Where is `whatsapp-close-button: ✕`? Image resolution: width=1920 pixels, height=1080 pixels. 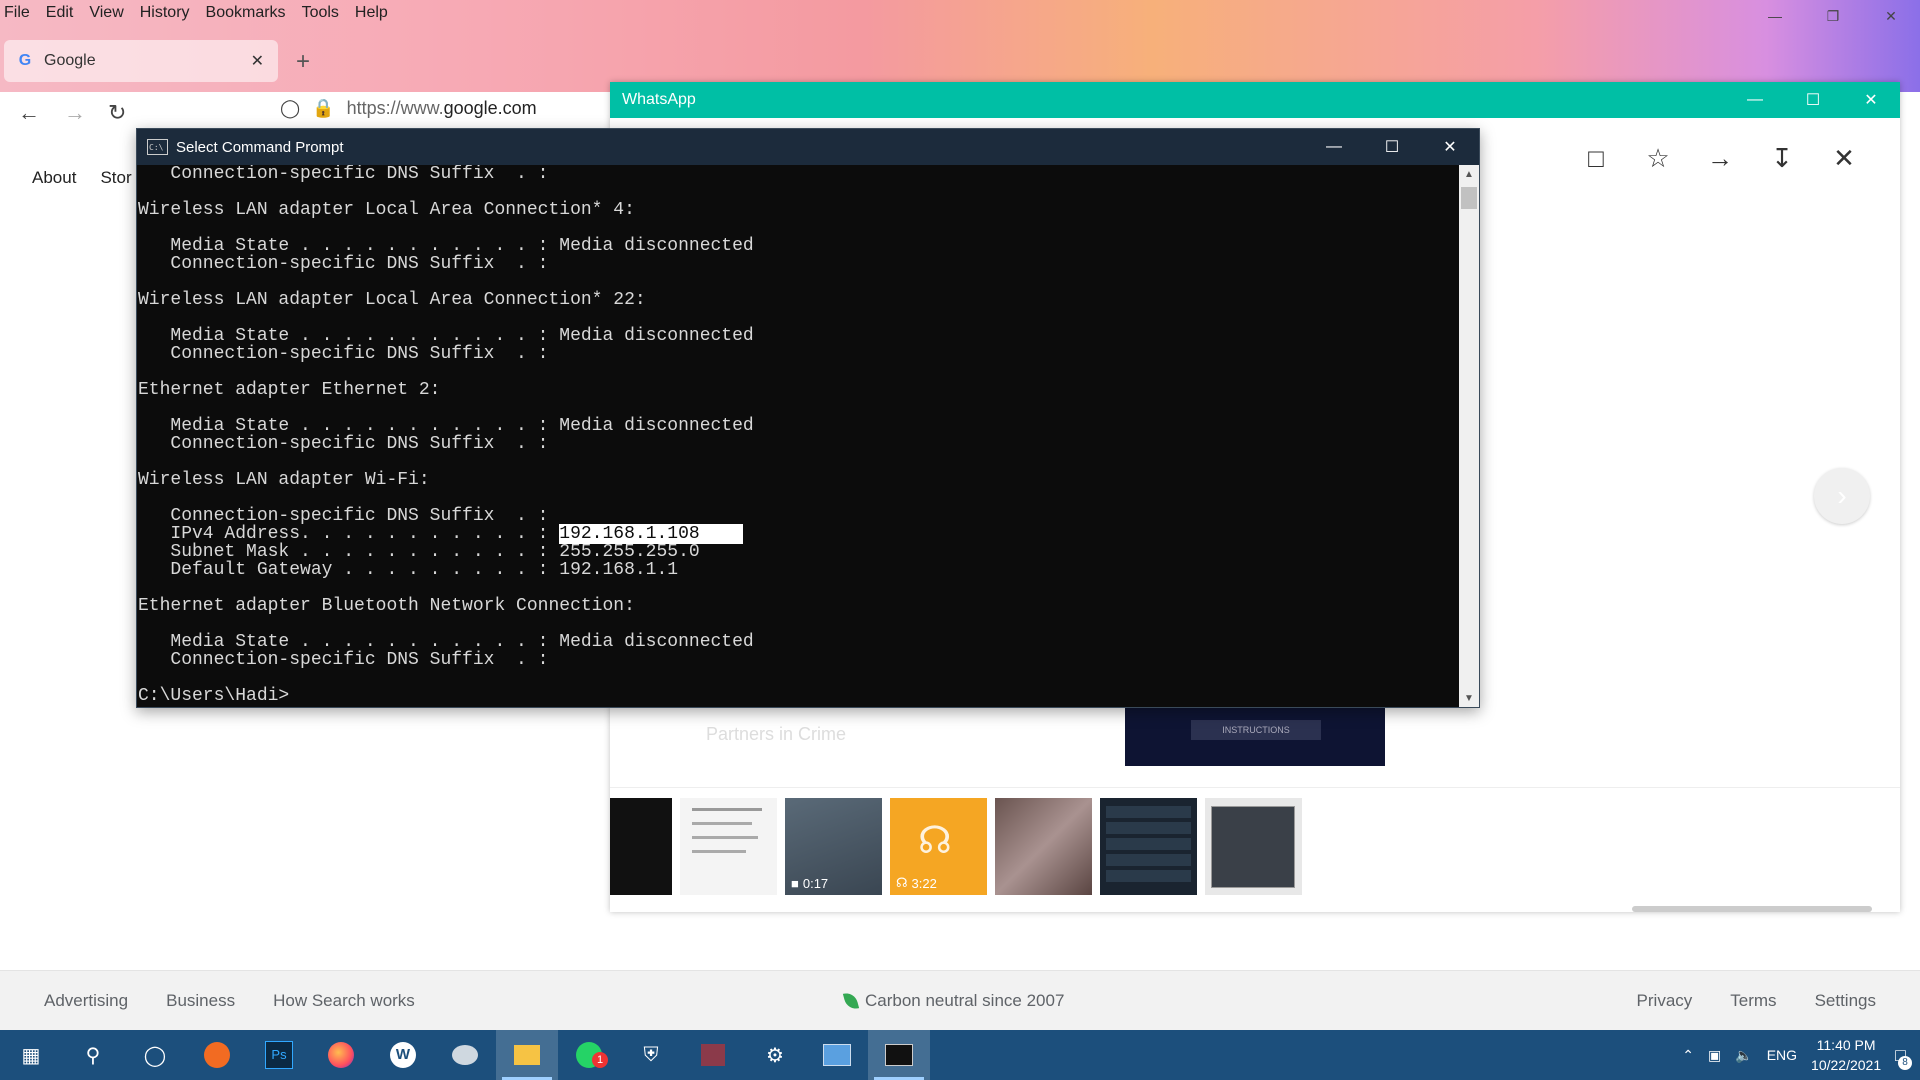
whatsapp-close-button: ✕ is located at coordinates (1871, 100).